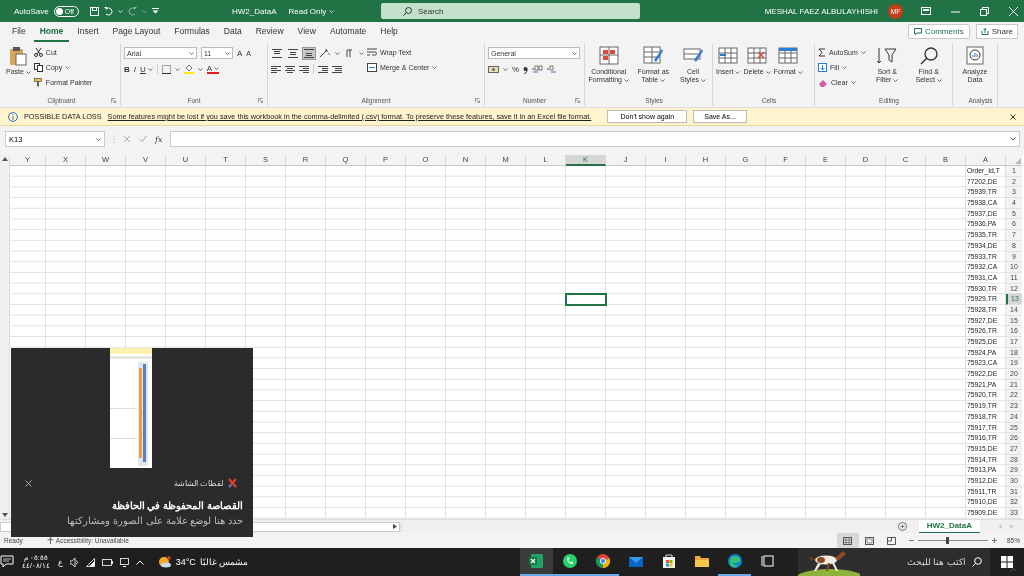 The image size is (1024, 576). Describe the element at coordinates (372, 67) in the screenshot. I see `merge-icon` at that location.